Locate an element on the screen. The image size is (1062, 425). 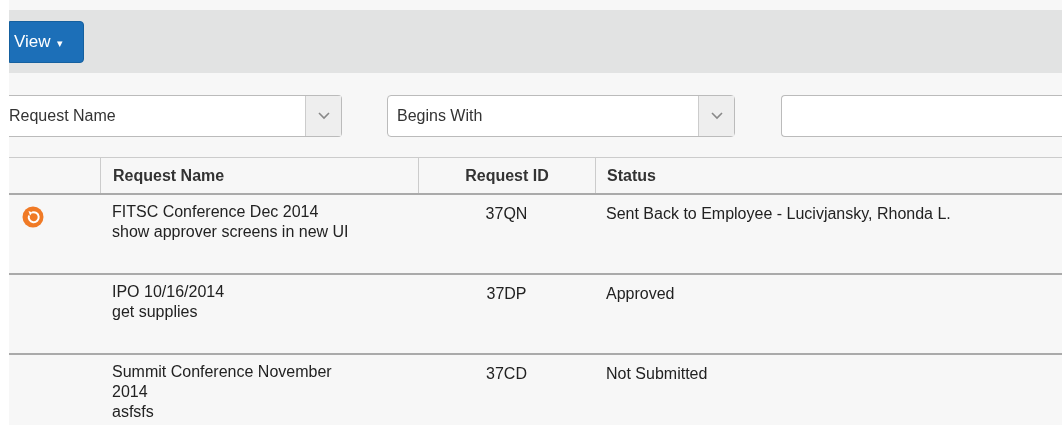
column-header: Request Name is located at coordinates (169, 175).